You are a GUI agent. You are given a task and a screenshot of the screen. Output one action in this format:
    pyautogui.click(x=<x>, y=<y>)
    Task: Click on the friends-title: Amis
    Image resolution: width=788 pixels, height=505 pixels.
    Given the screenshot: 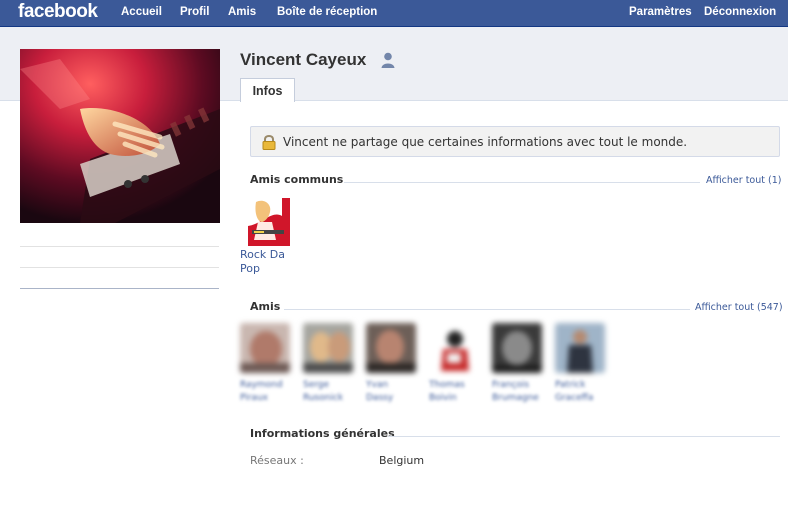 What is the action you would take?
    pyautogui.click(x=265, y=306)
    